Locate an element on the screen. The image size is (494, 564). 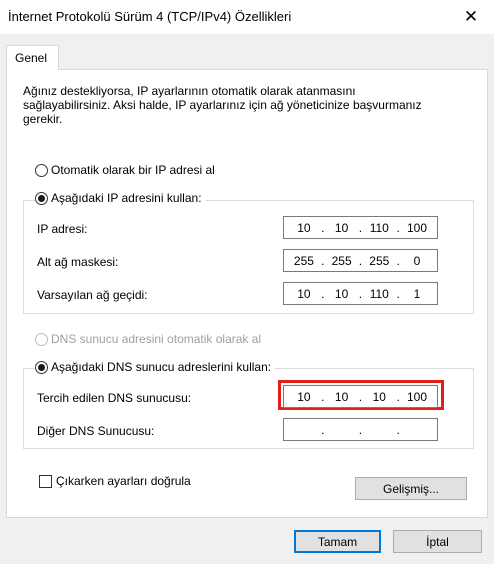
ip-manual-radio: Aşağıdaki IP adresini kullan: is located at coordinates (120, 198).